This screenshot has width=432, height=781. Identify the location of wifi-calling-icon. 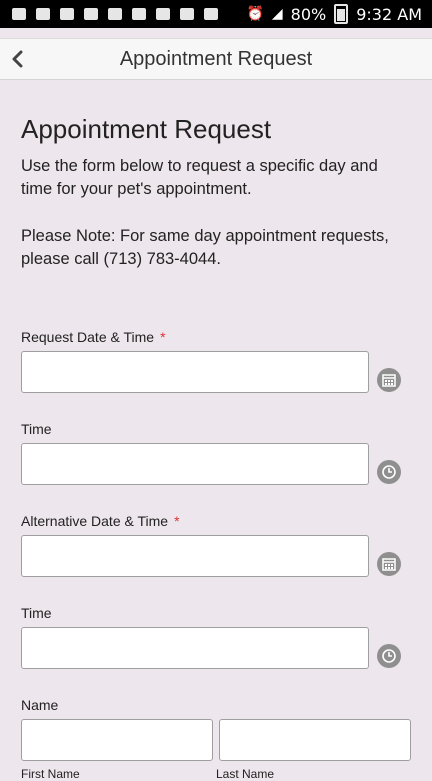
(91, 14).